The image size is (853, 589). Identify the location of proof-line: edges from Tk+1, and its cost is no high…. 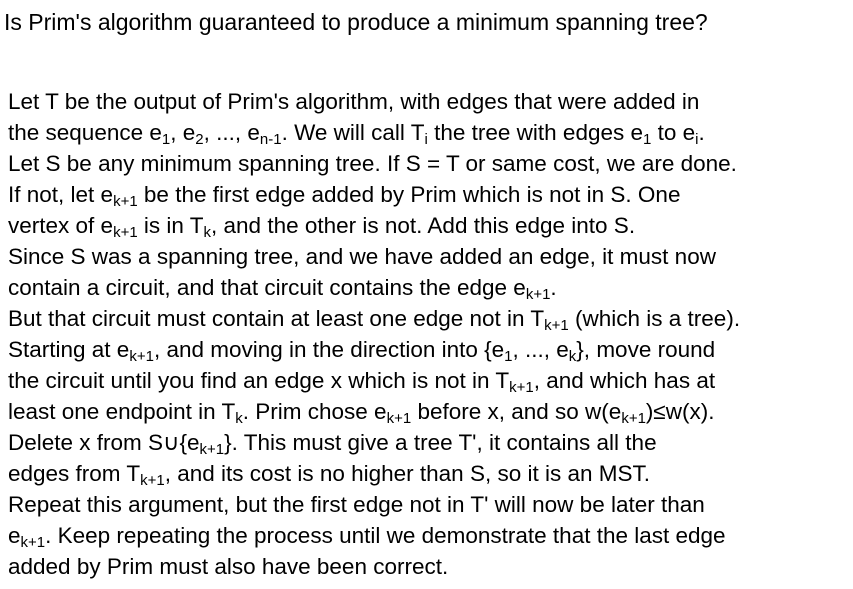
(430, 473).